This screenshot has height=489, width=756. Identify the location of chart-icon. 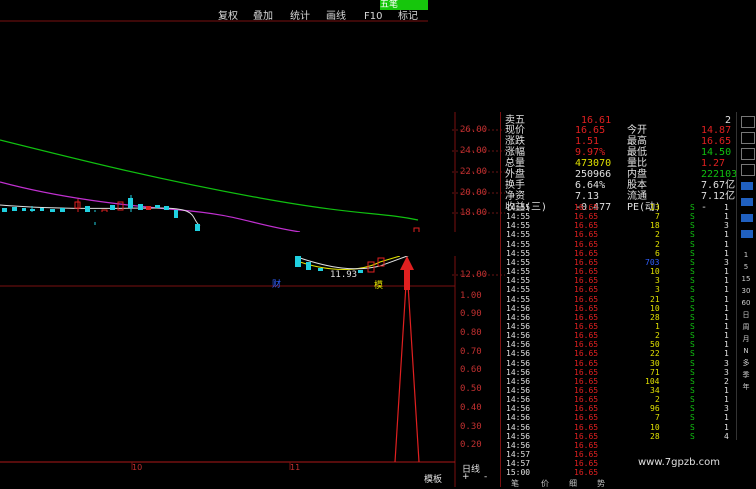
(748, 138).